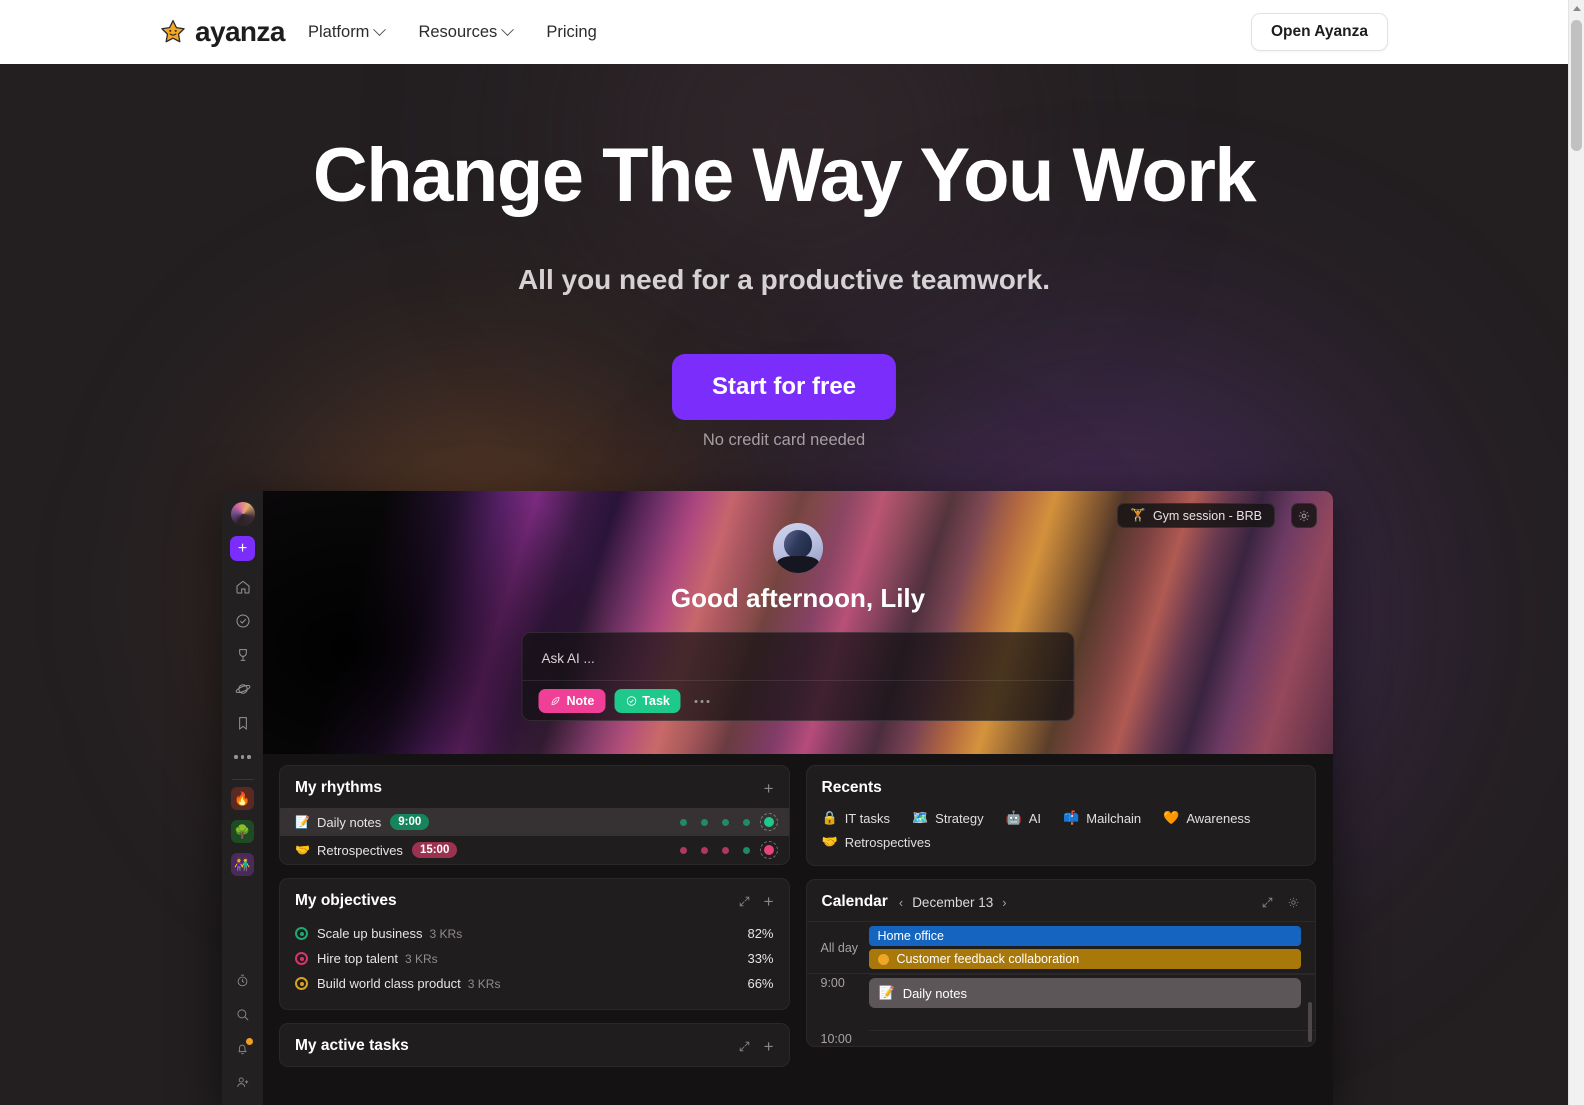 This screenshot has width=1584, height=1105. What do you see at coordinates (708, 701) in the screenshot?
I see `more-dot` at bounding box center [708, 701].